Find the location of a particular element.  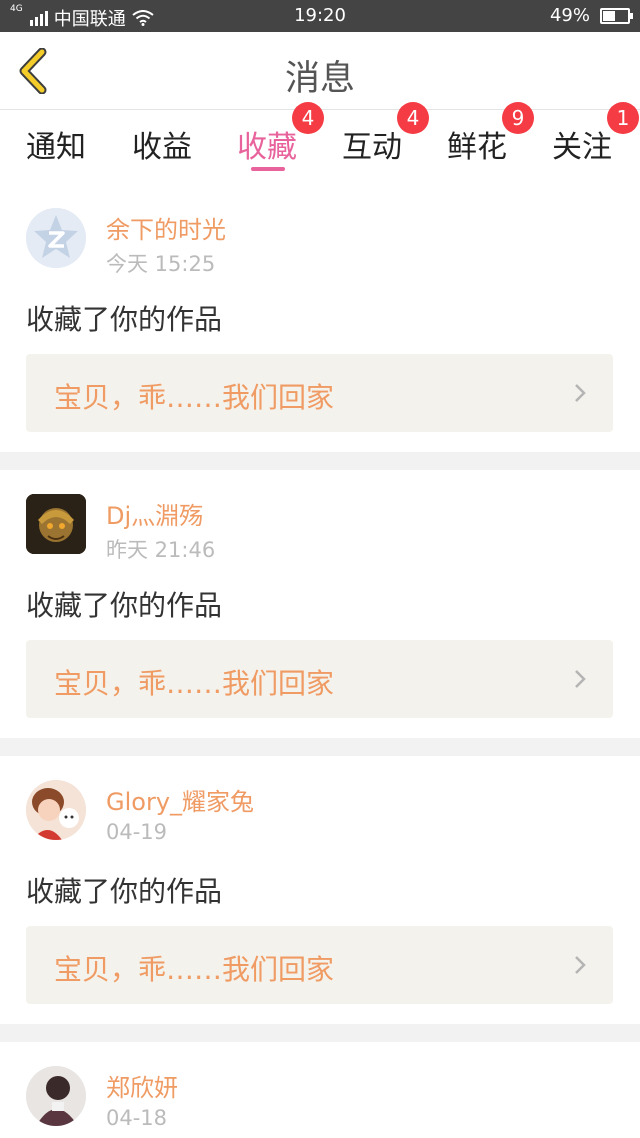

clock: 19:20 is located at coordinates (320, 15).